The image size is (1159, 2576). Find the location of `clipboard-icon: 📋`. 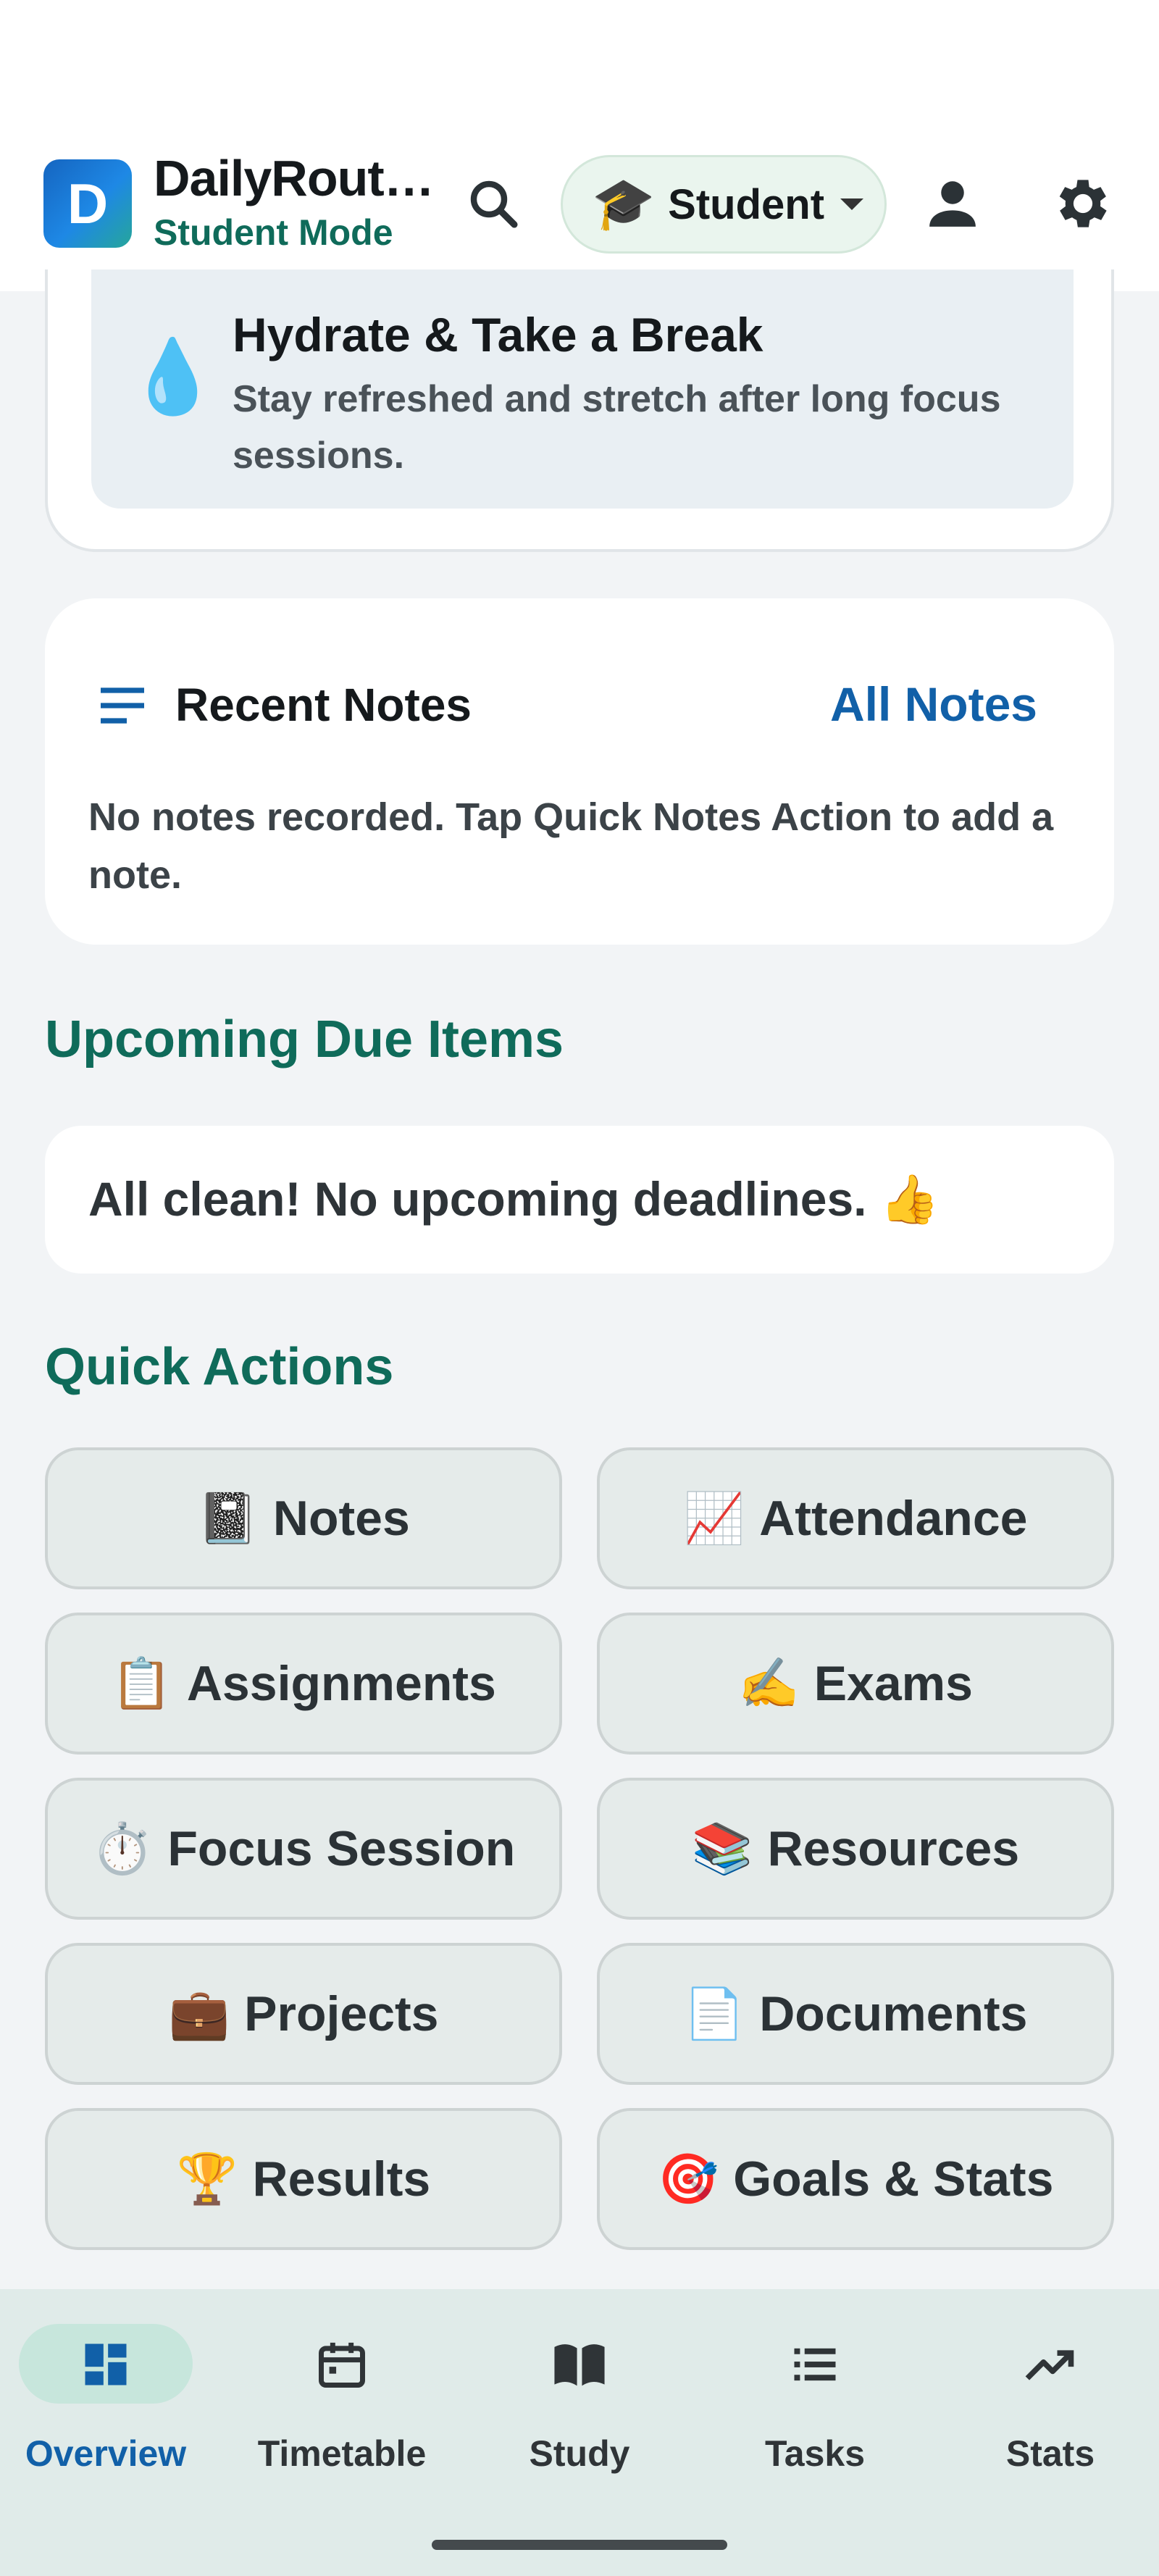

clipboard-icon: 📋 is located at coordinates (141, 1683).